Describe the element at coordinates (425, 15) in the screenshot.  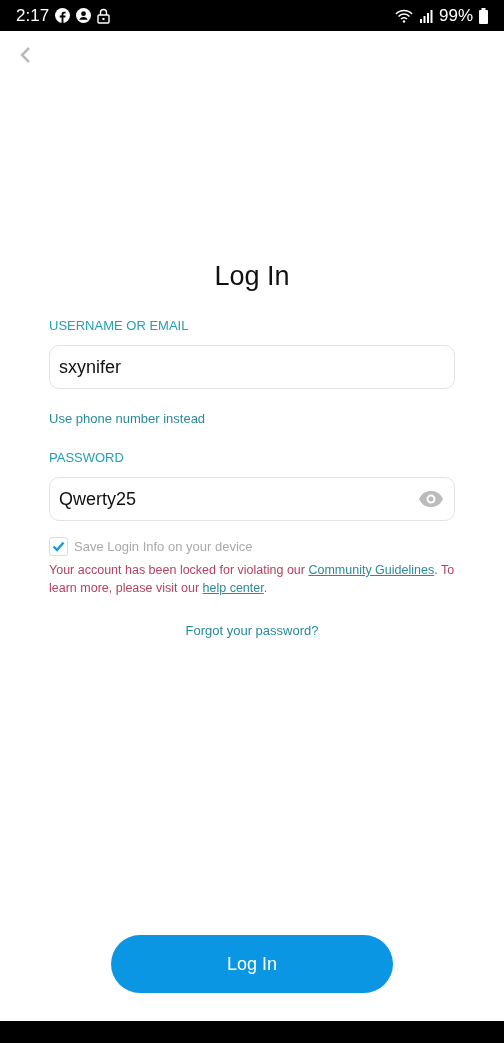
I see `signal-icon` at that location.